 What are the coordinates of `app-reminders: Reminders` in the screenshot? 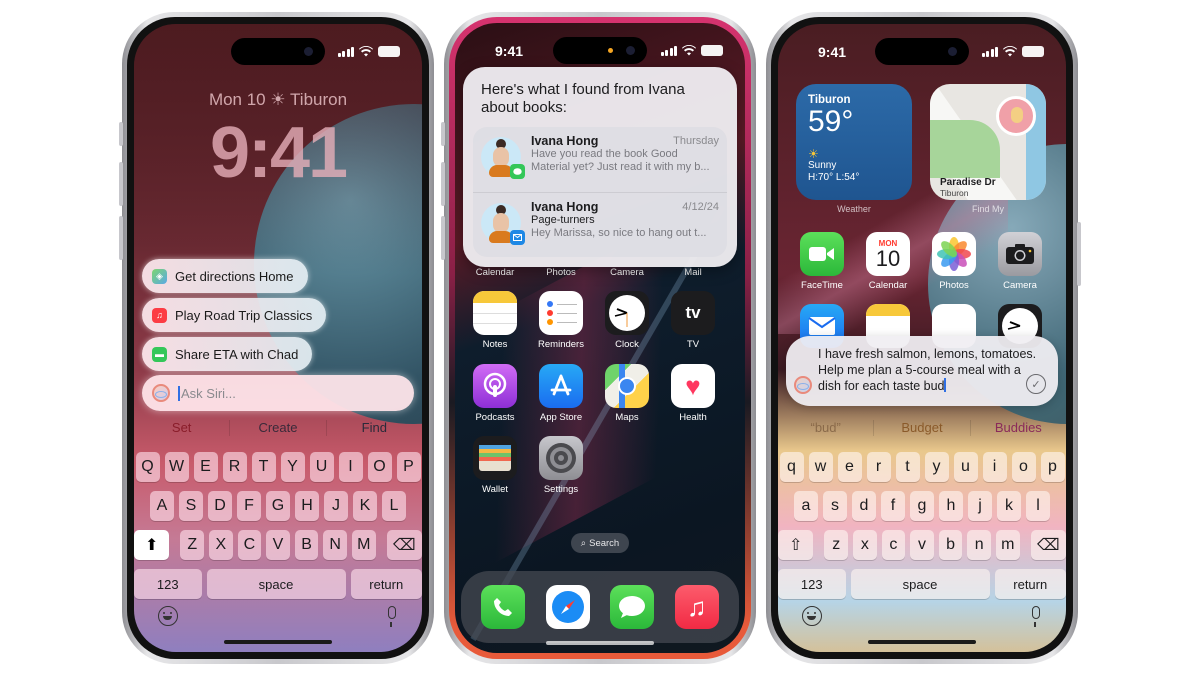 It's located at (561, 320).